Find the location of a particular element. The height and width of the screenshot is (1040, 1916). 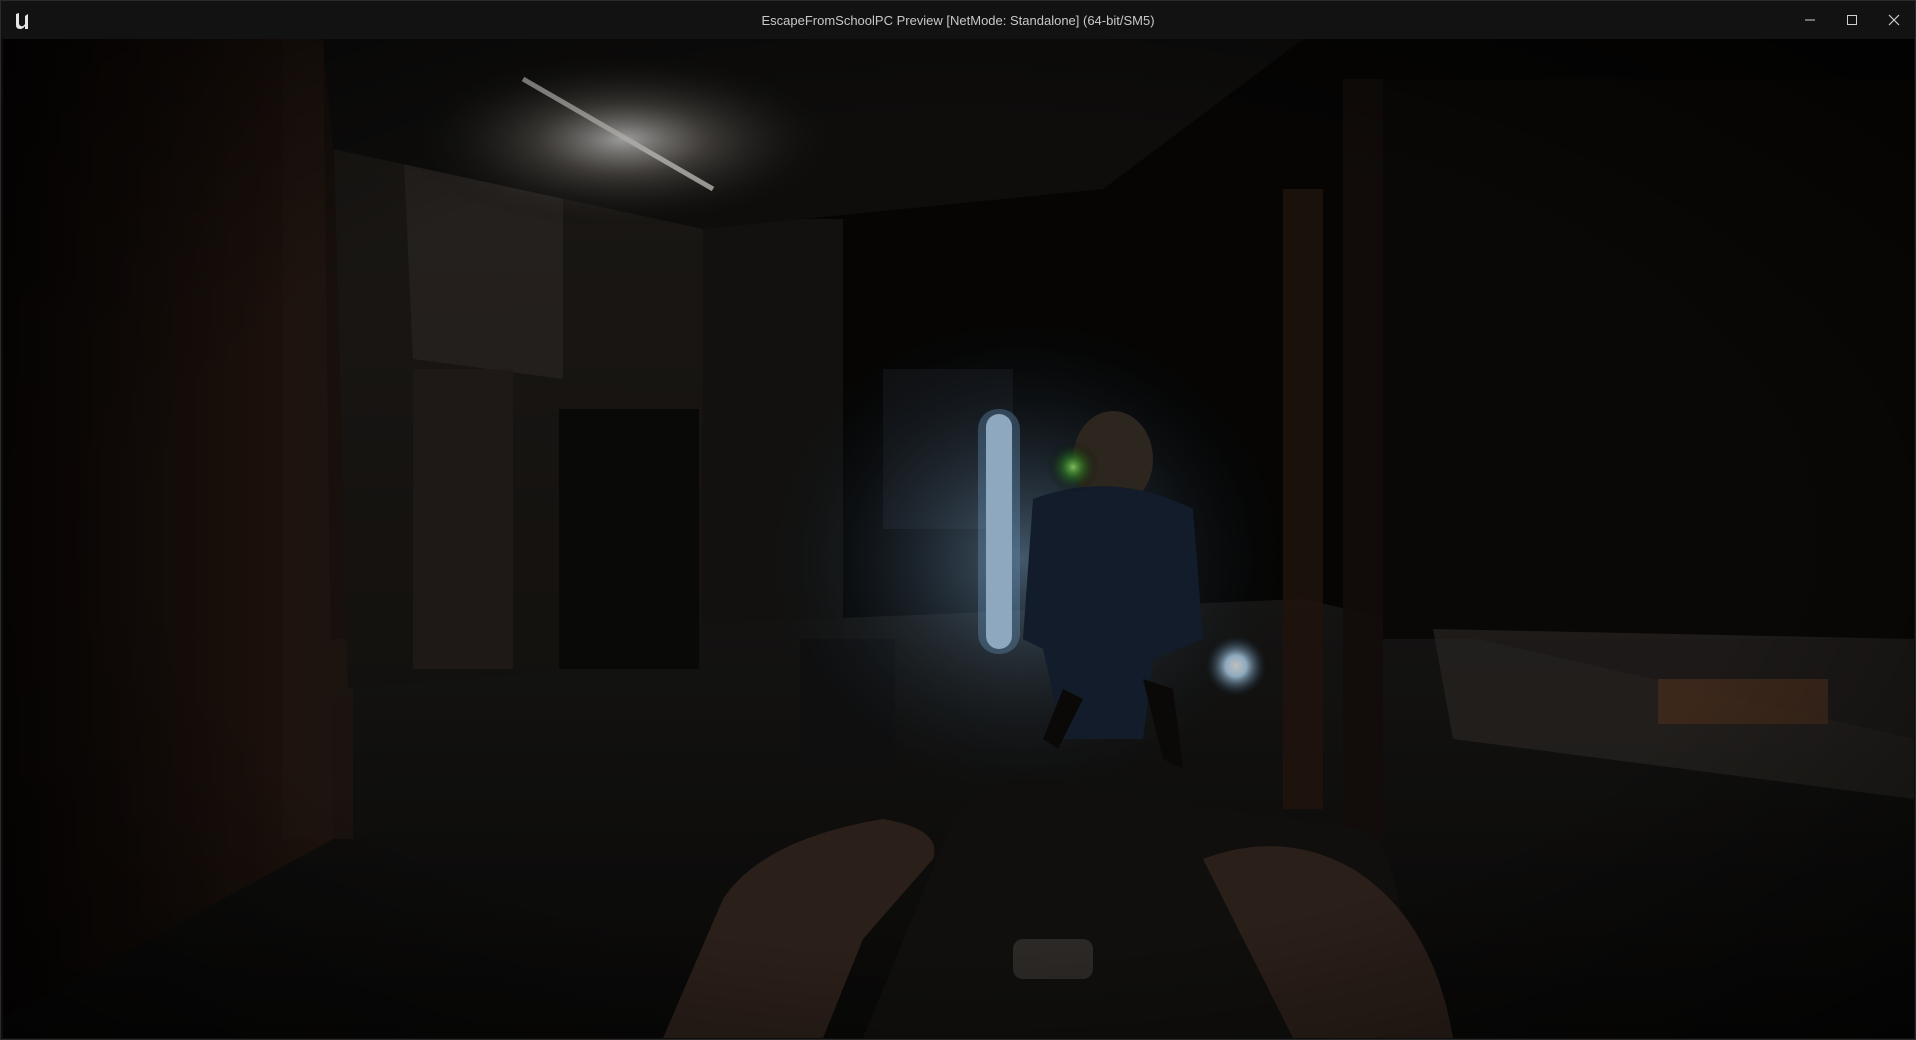

close-button is located at coordinates (1894, 20).